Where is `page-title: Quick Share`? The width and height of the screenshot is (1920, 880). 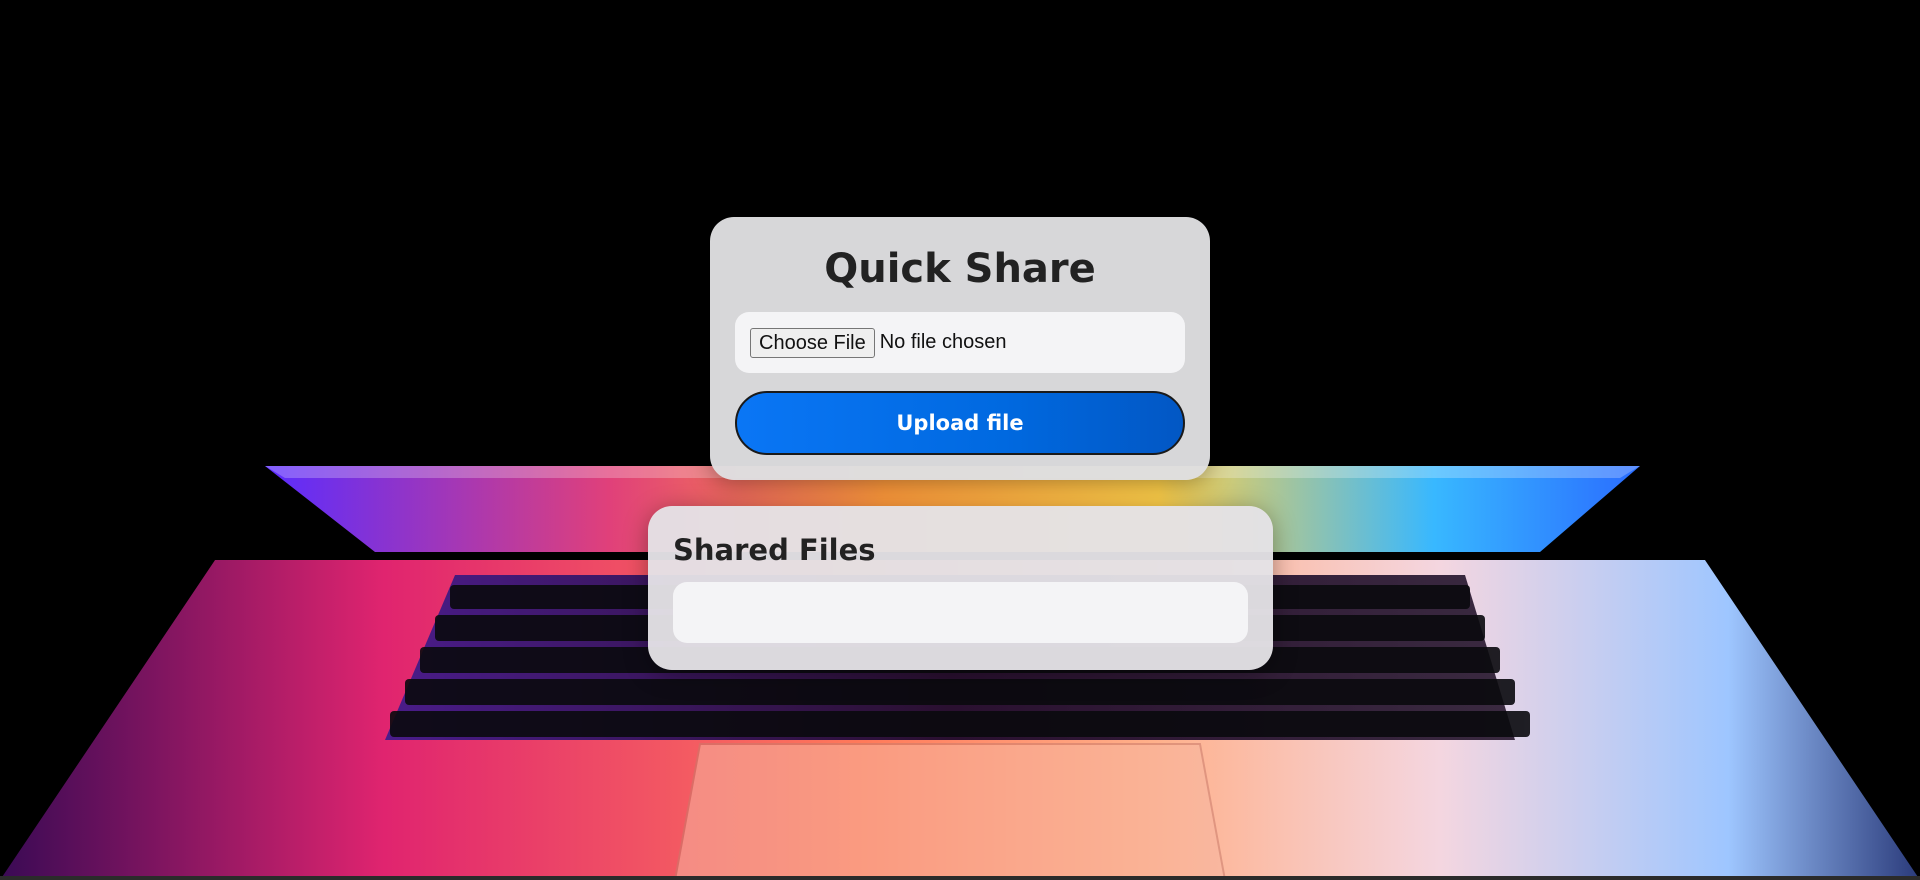
page-title: Quick Share is located at coordinates (960, 269).